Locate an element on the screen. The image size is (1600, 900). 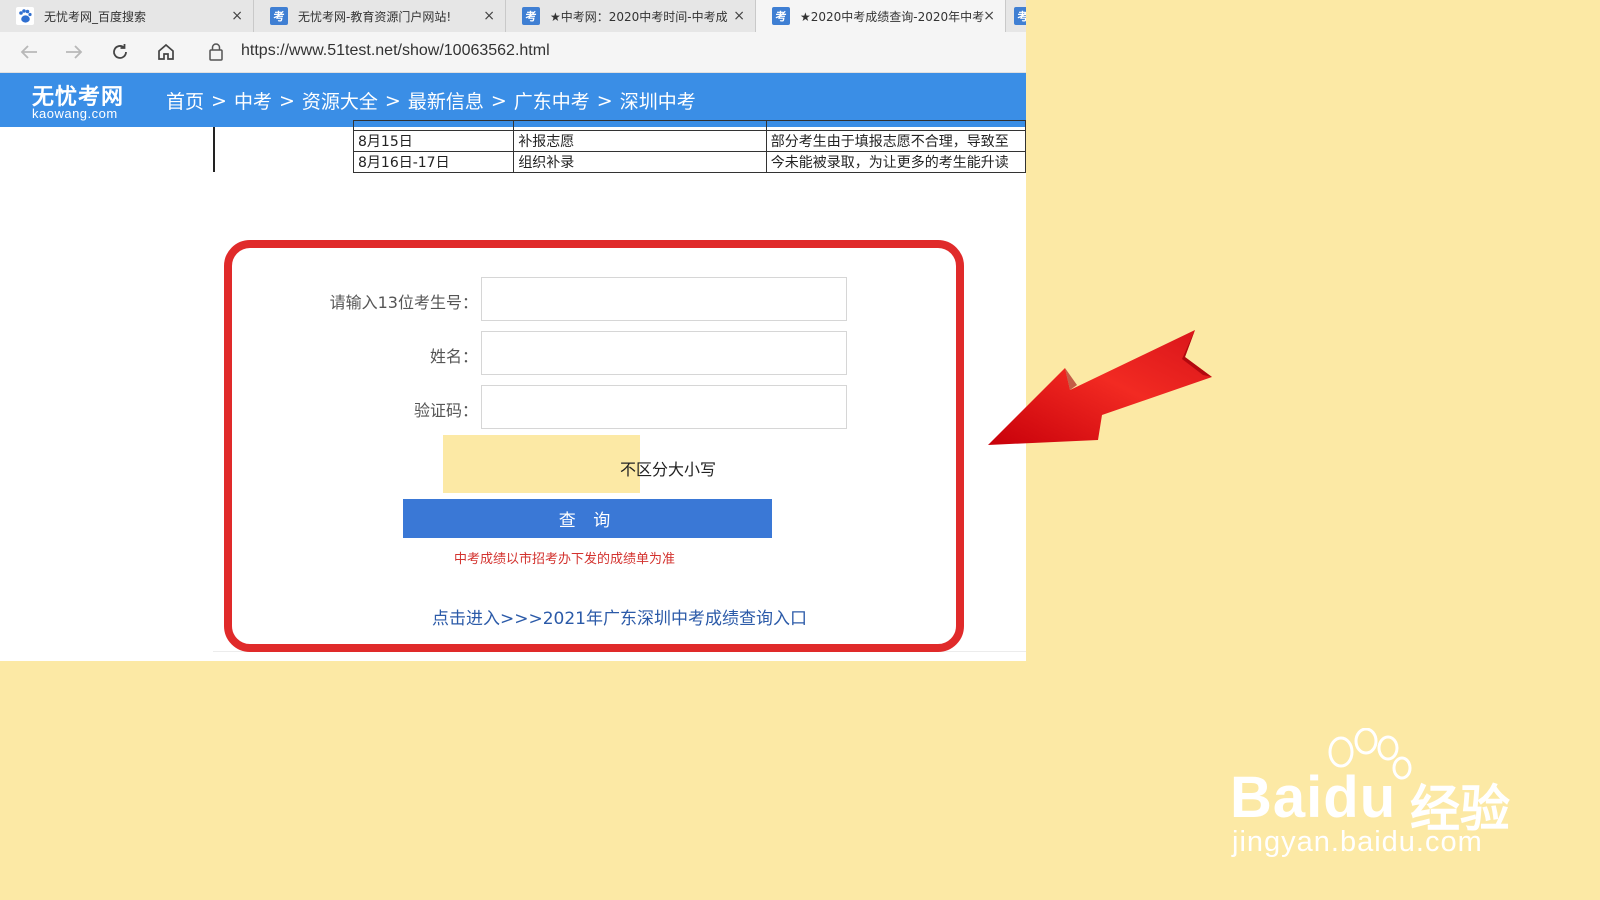
table-row: 8月16日-17日 组织补录 今未能被录取，为让更多的考生能升读 is located at coordinates (689, 162).